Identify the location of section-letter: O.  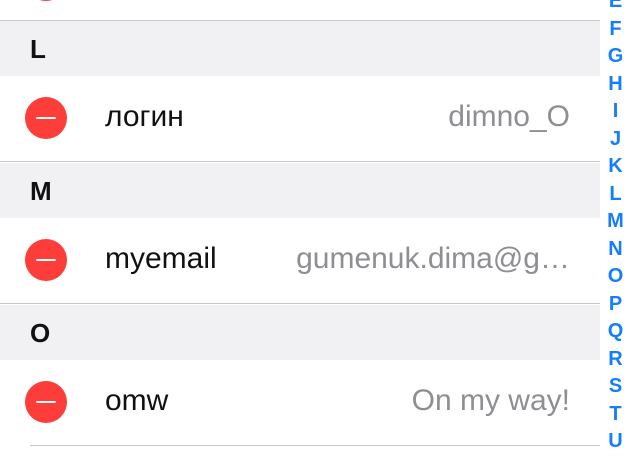
(40, 333).